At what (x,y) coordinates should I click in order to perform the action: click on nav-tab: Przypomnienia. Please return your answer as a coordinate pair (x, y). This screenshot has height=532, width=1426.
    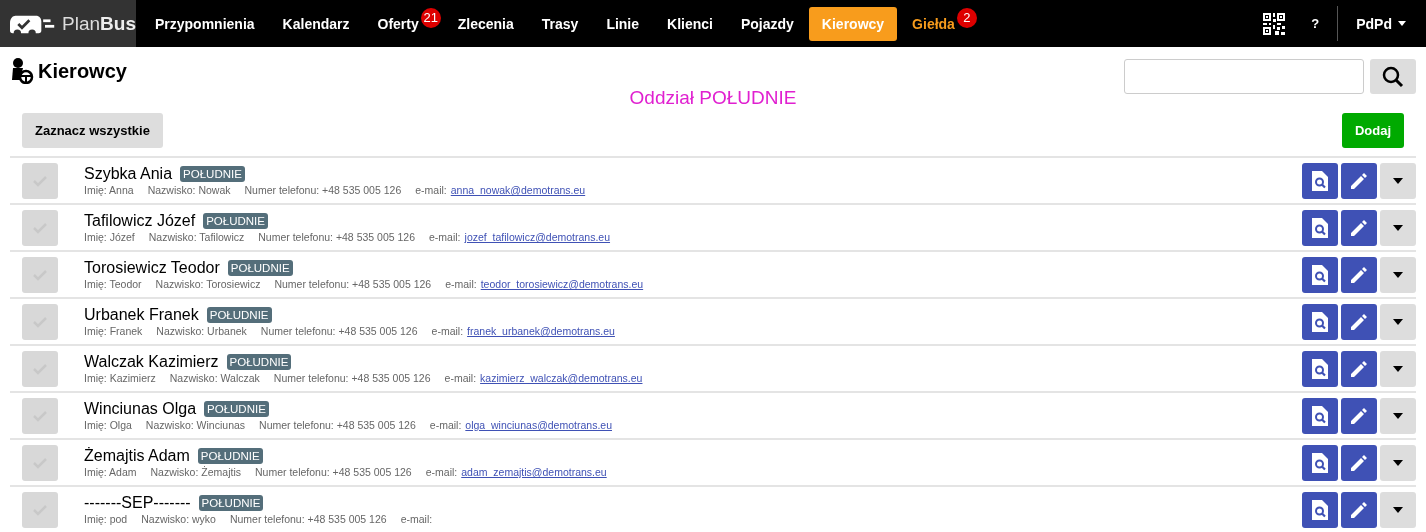
    Looking at the image, I should click on (205, 23).